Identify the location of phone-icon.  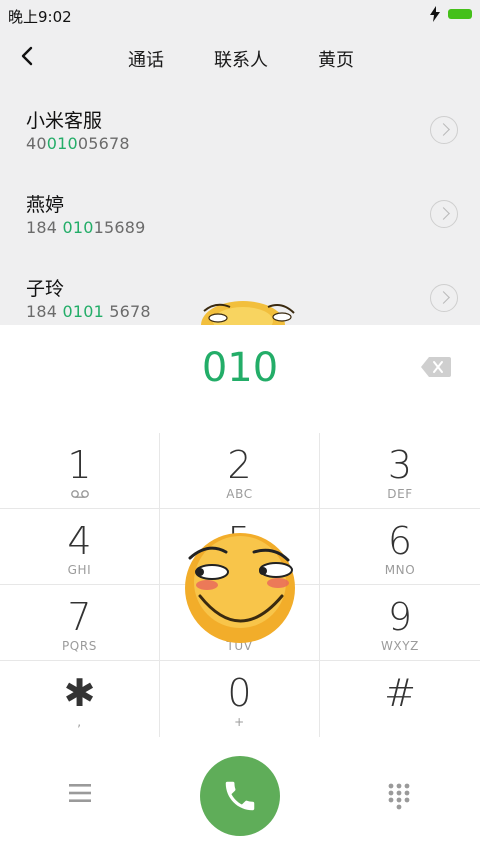
(240, 796).